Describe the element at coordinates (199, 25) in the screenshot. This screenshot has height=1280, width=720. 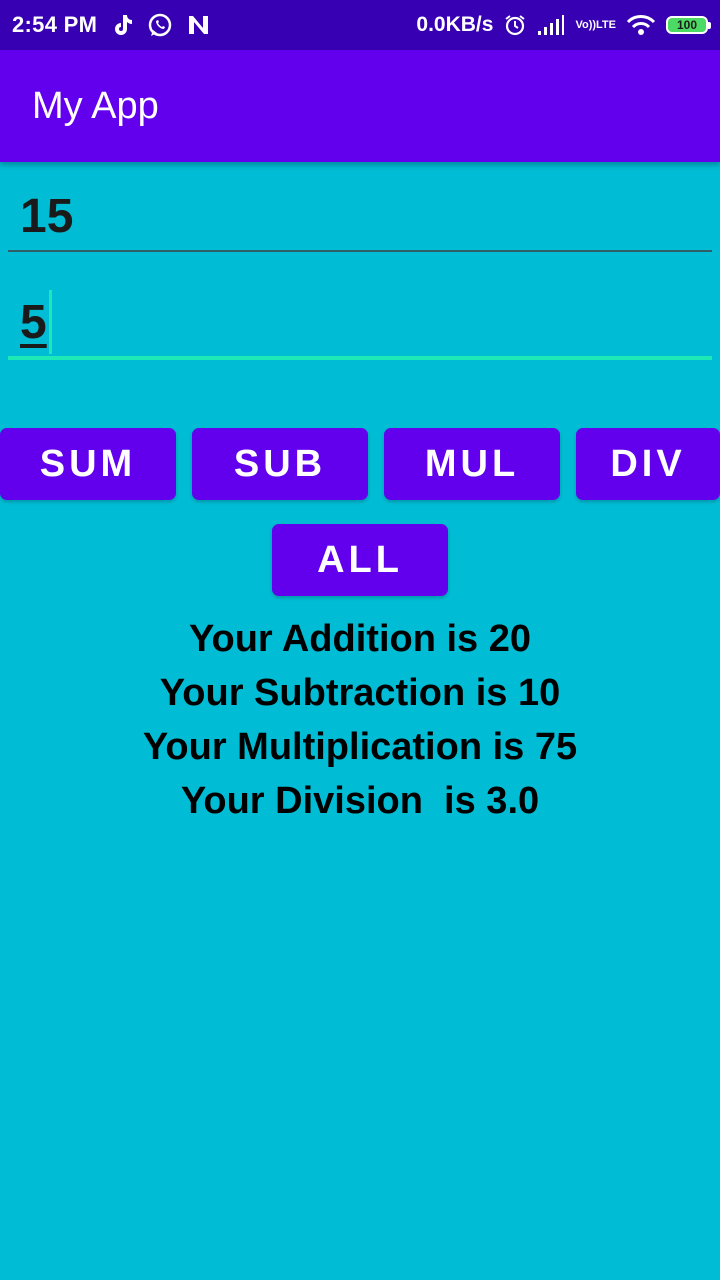
I see `notification-n-icon` at that location.